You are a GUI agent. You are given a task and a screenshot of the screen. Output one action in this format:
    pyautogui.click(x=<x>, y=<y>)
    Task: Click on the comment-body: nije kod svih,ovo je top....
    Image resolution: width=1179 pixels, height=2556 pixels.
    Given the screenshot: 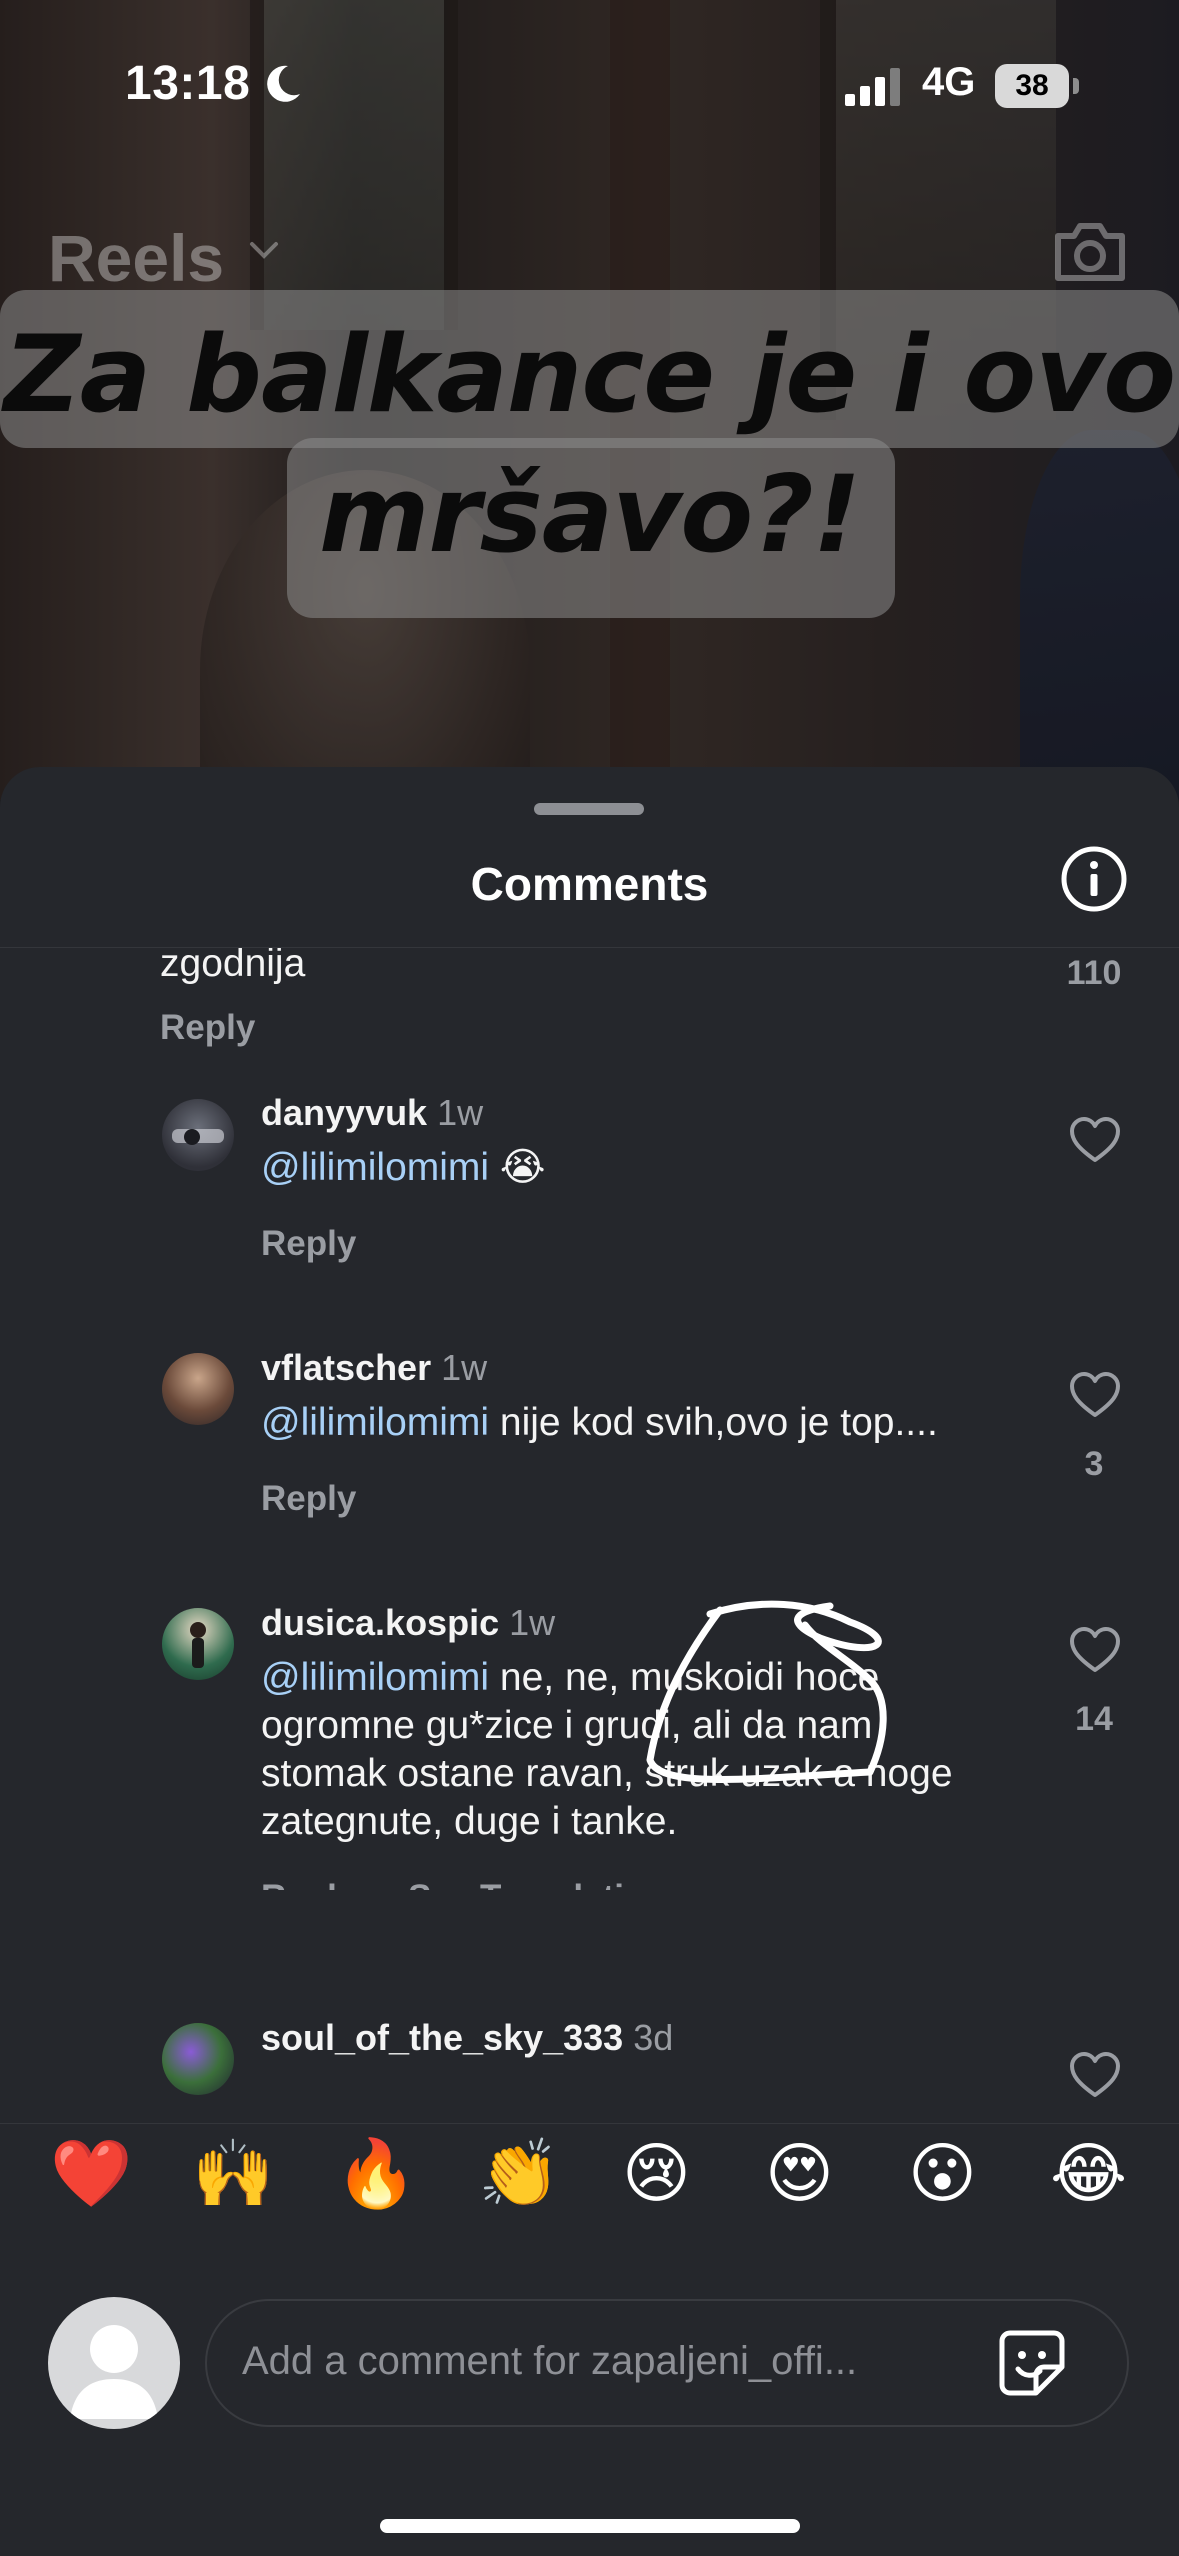 What is the action you would take?
    pyautogui.click(x=713, y=1422)
    